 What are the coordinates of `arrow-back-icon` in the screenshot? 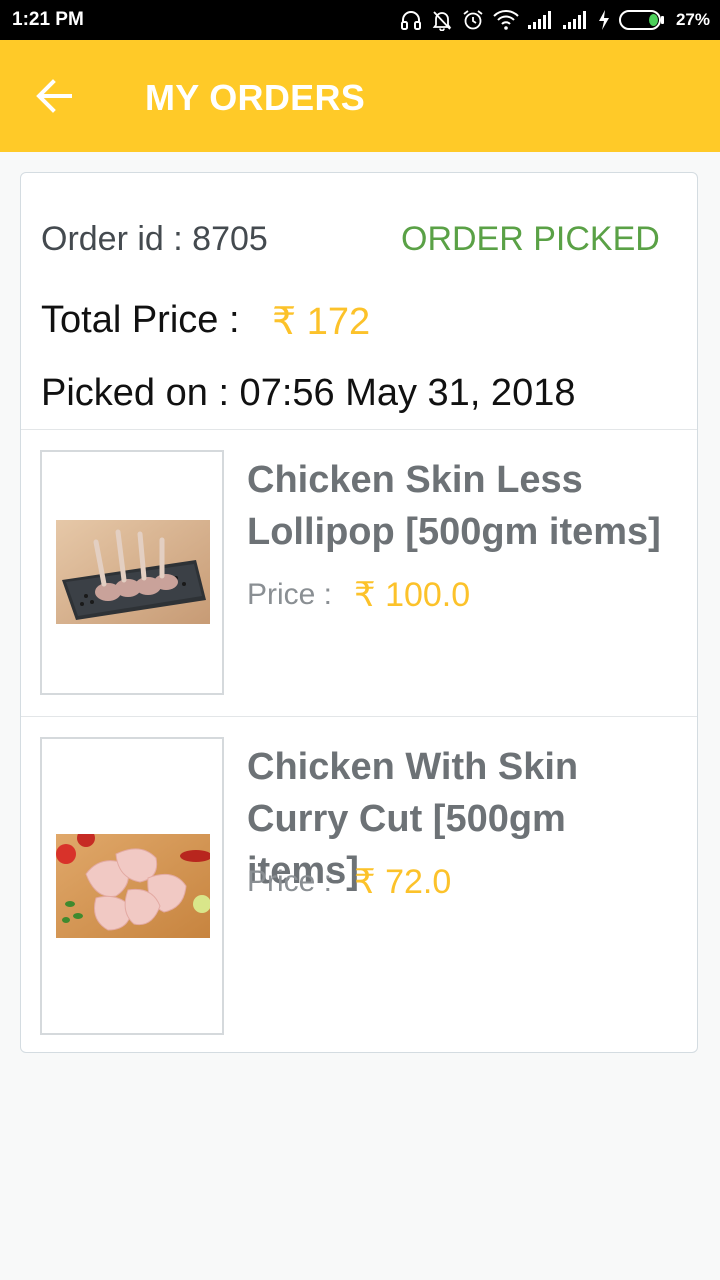 It's located at (54, 96).